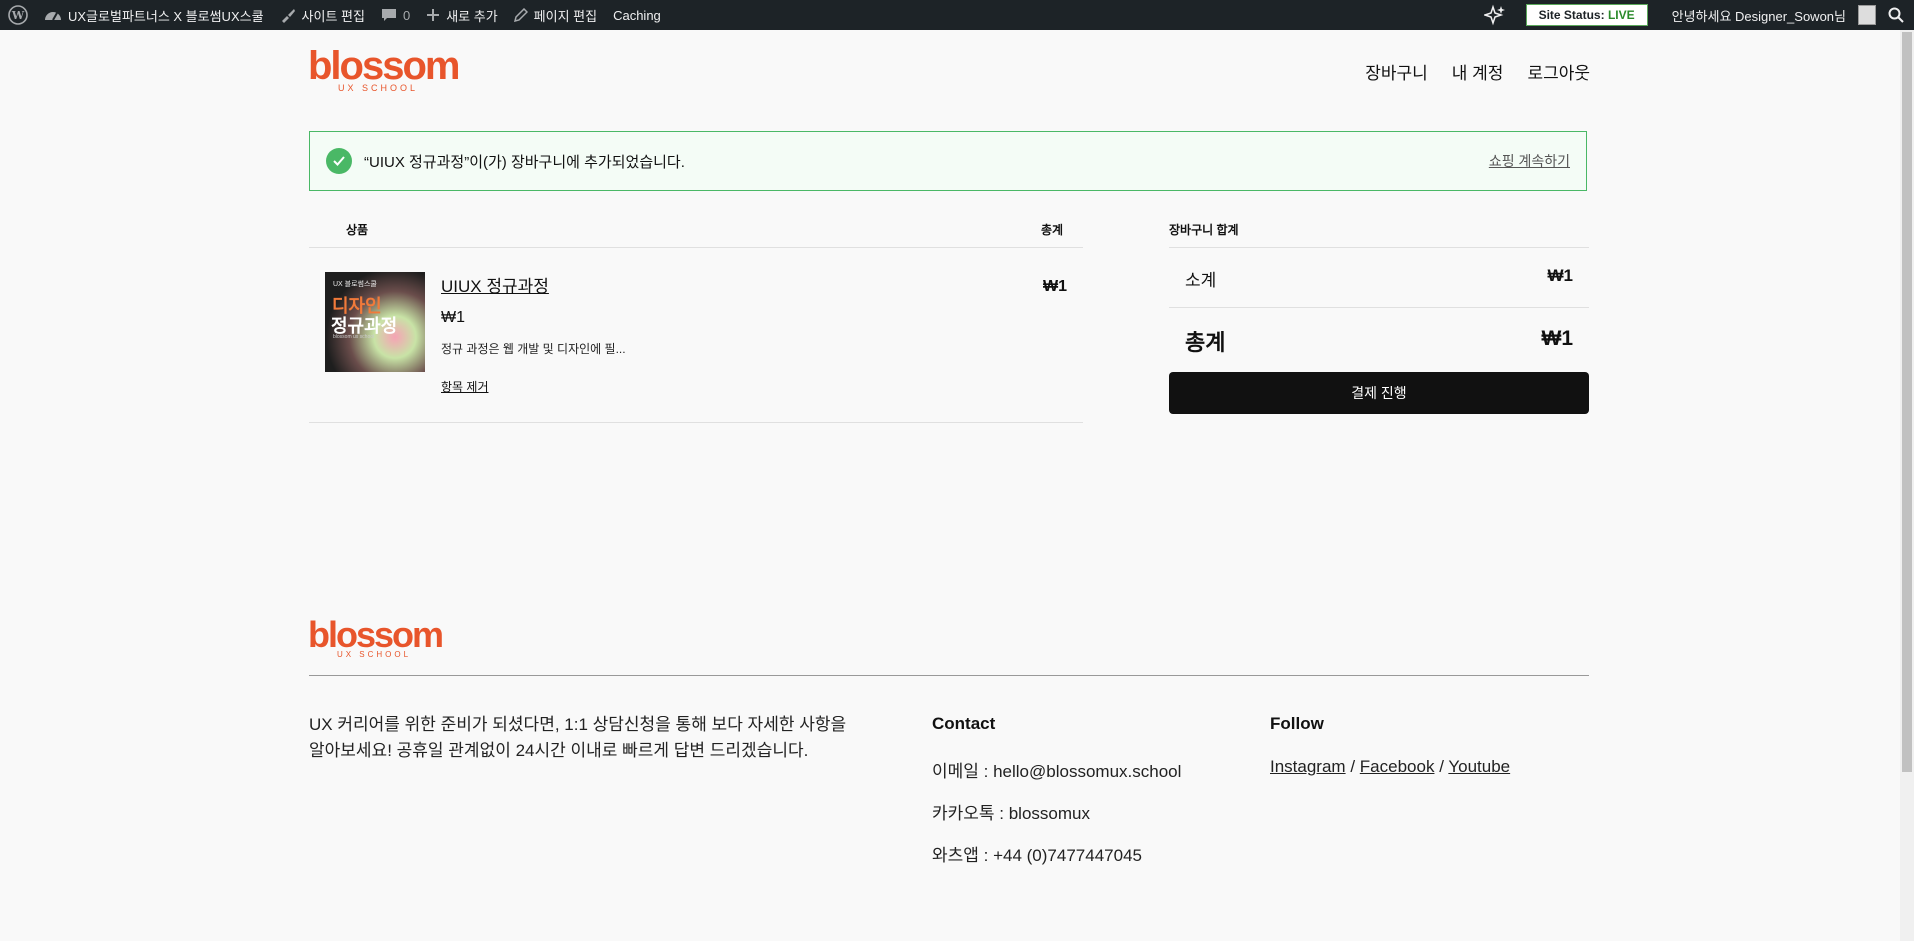  Describe the element at coordinates (355, 284) in the screenshot. I see `thumb-caption: UX 블로썸스쿨` at that location.